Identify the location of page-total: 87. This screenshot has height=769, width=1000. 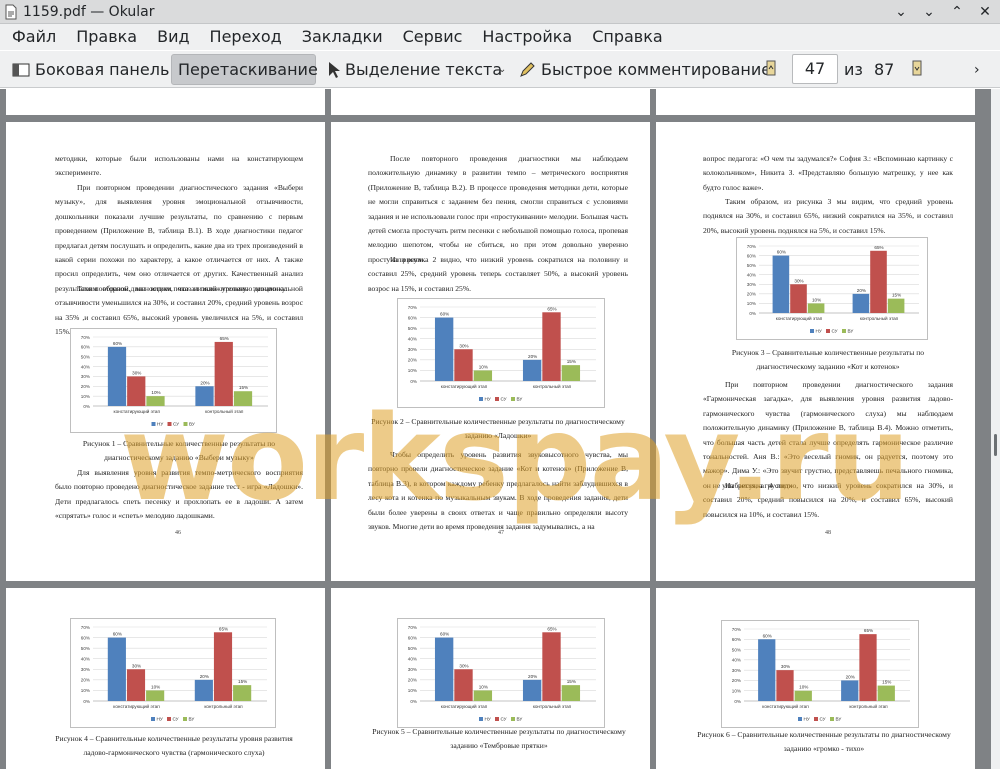
(884, 69).